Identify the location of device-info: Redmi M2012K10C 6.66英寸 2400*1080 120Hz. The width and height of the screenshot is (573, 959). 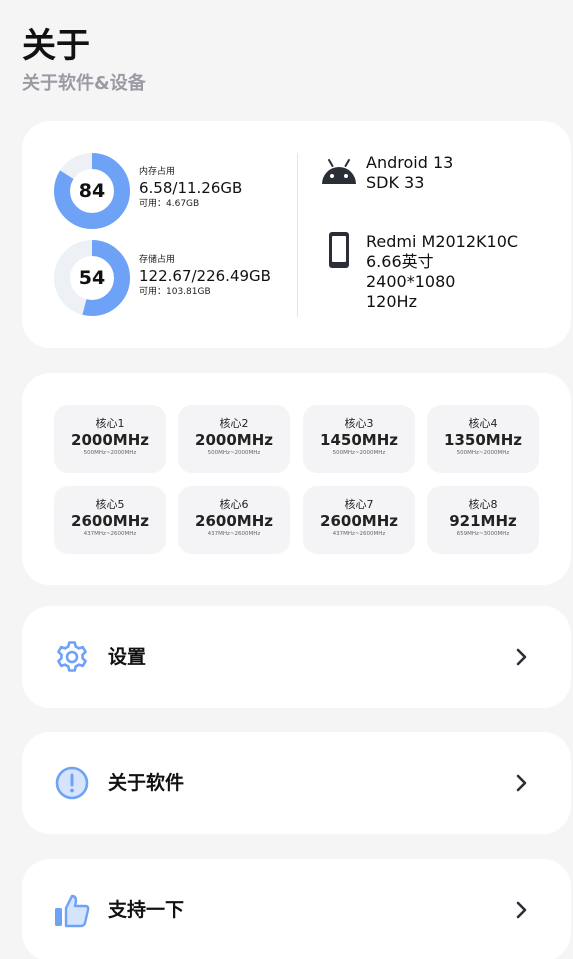
(442, 272).